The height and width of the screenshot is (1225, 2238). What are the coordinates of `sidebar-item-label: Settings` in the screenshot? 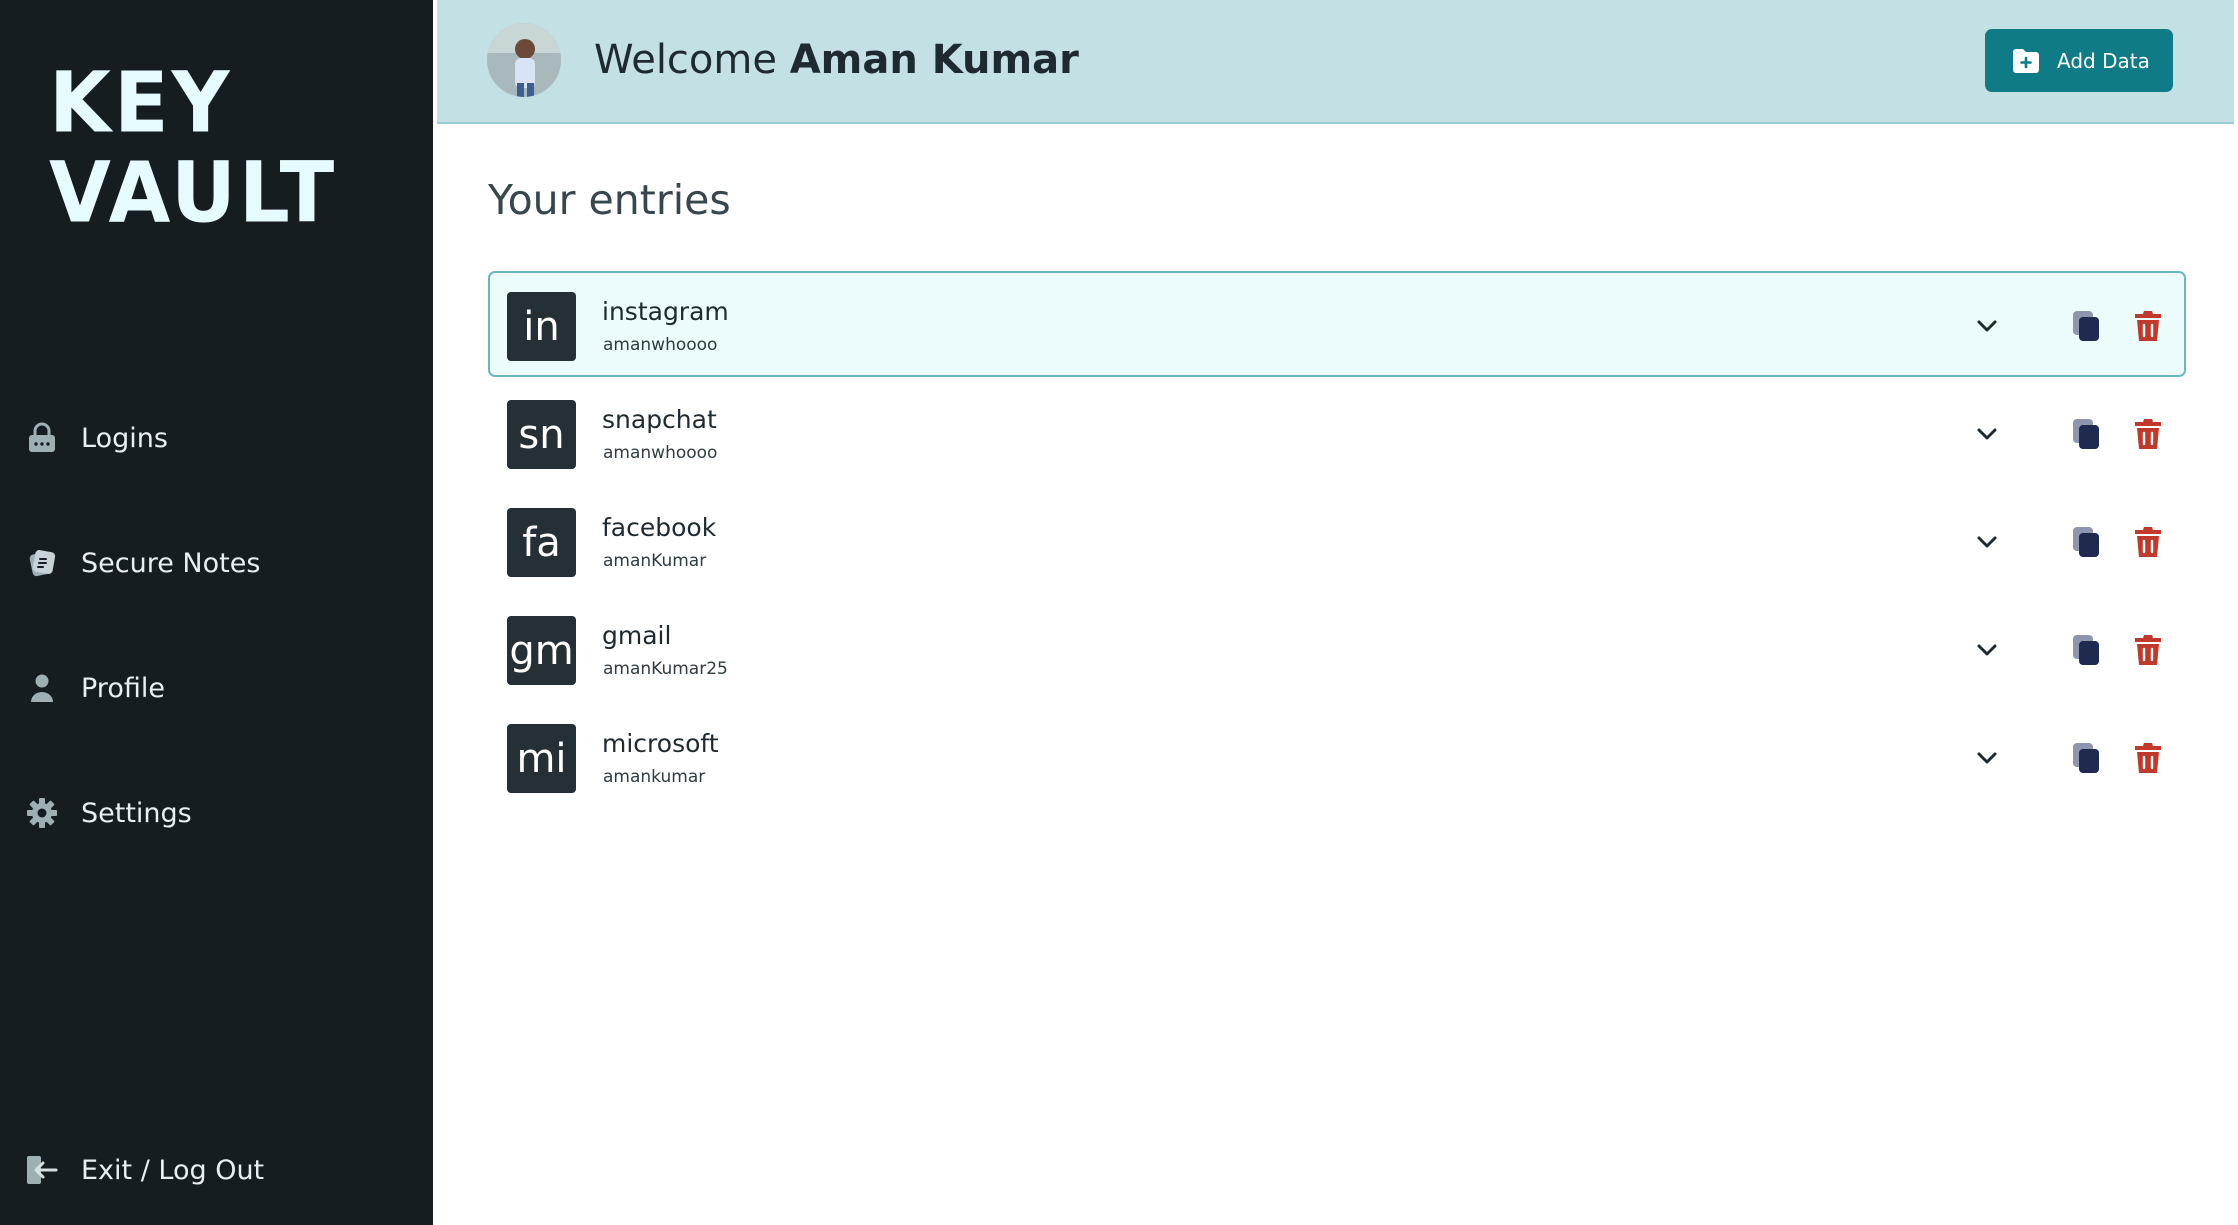 It's located at (136, 813).